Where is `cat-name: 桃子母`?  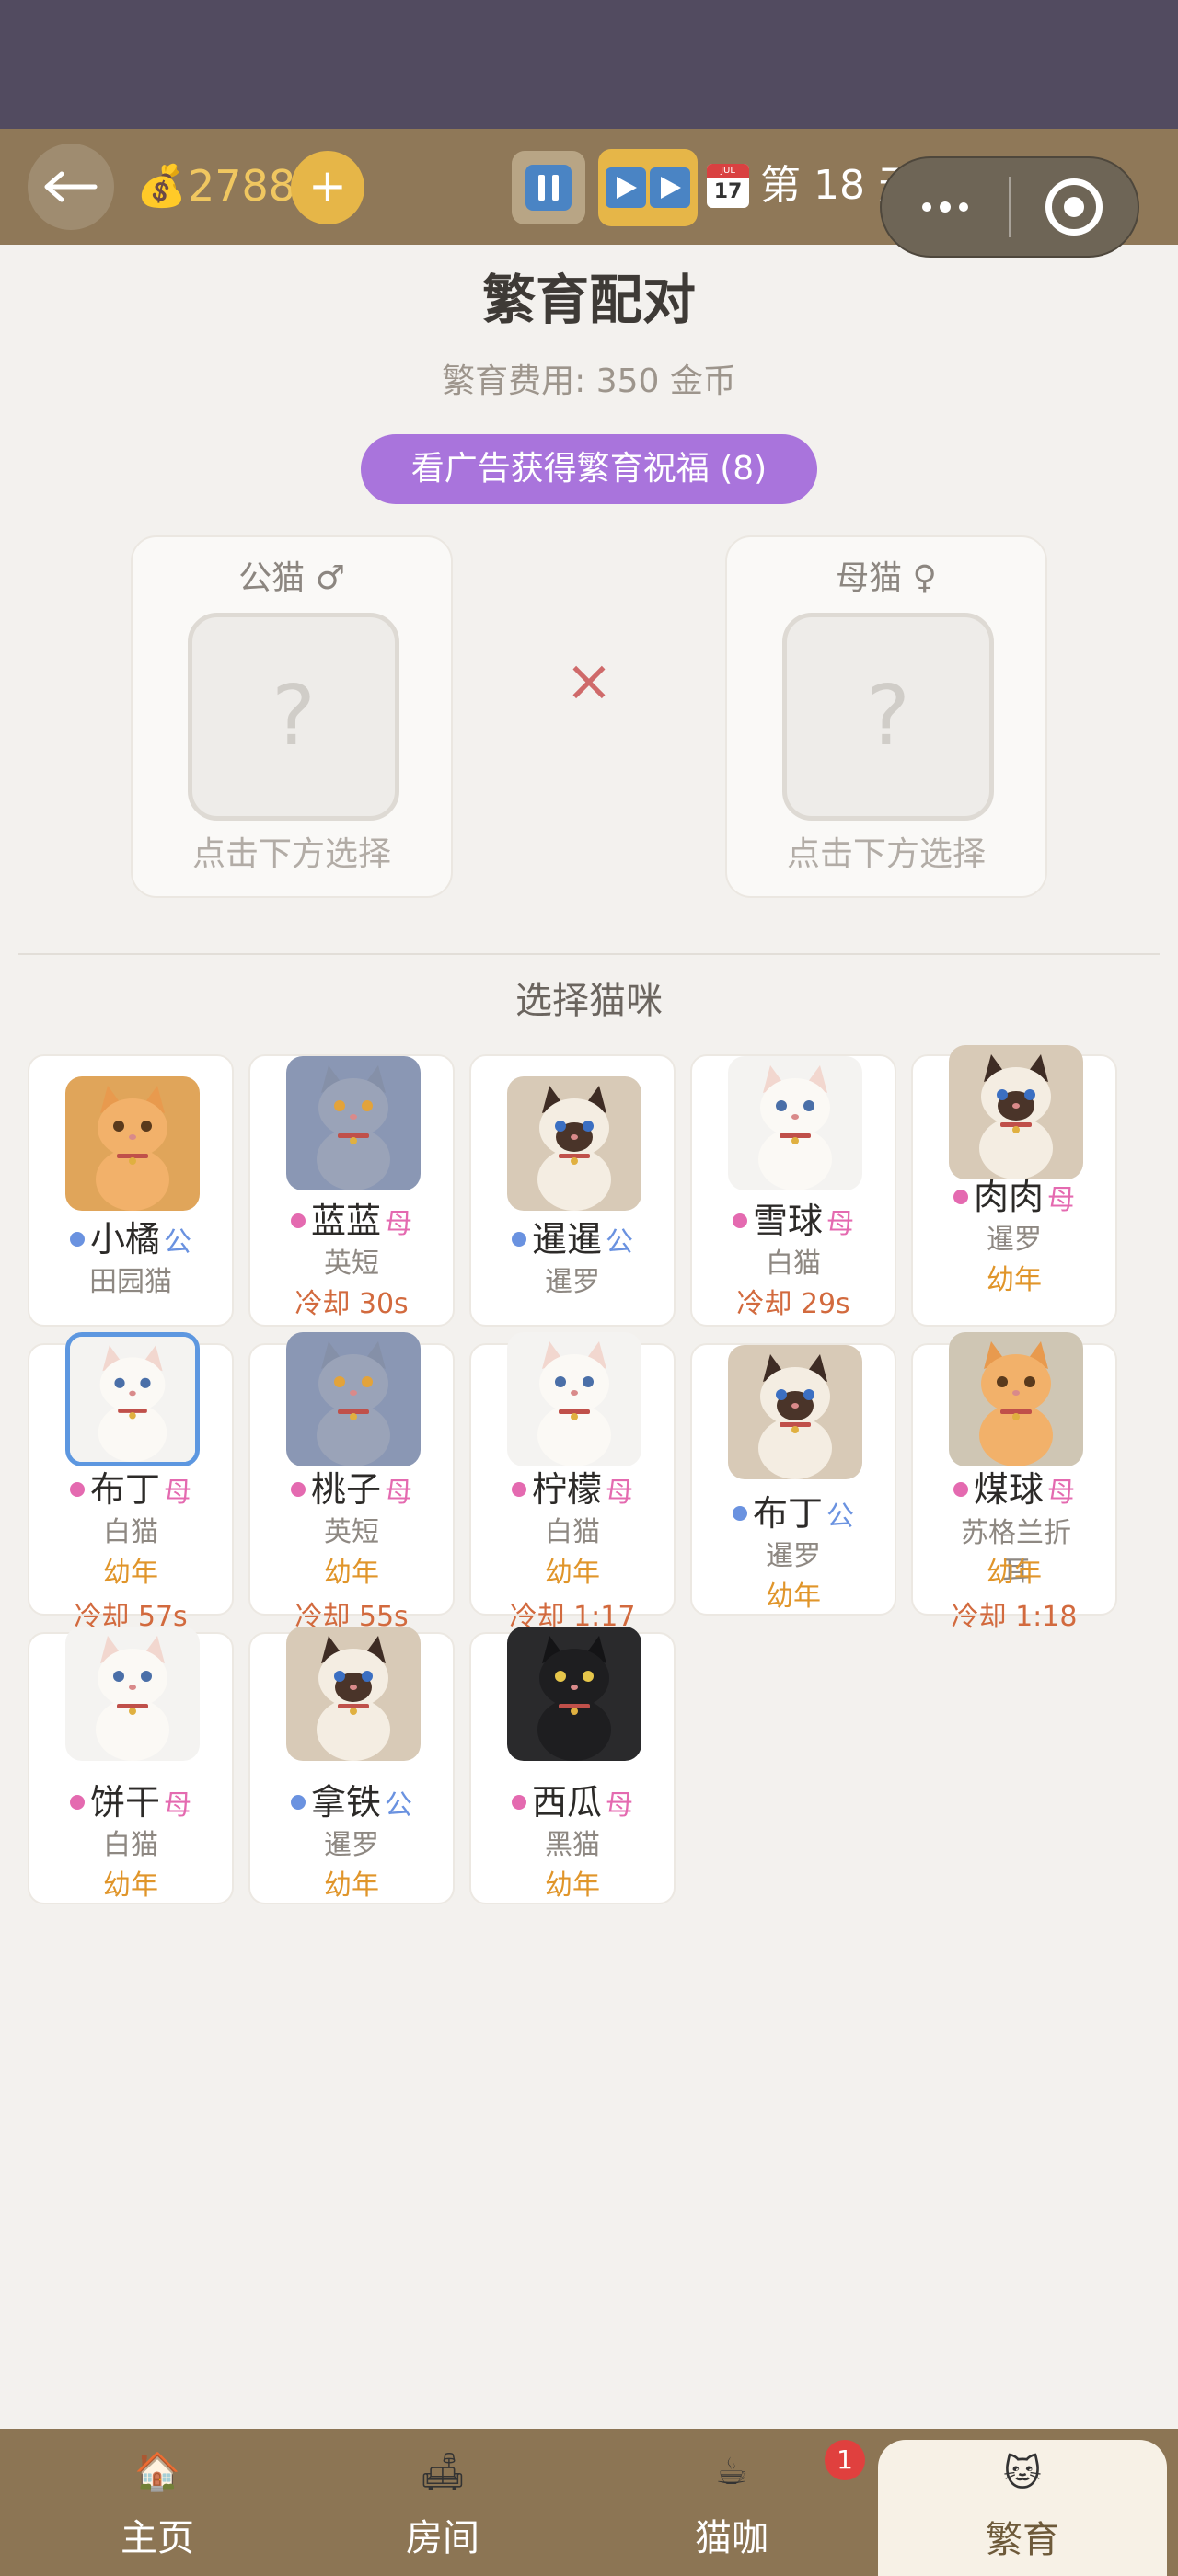 cat-name: 桃子母 is located at coordinates (351, 1491).